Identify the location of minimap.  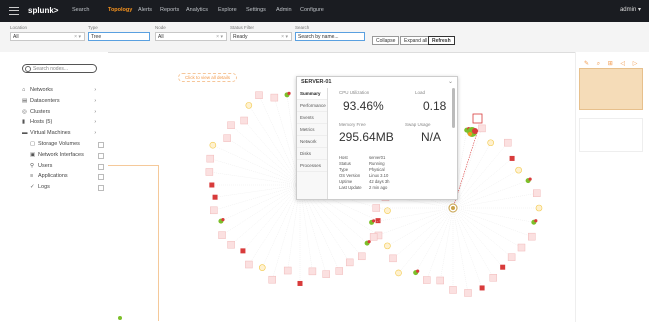
(611, 89).